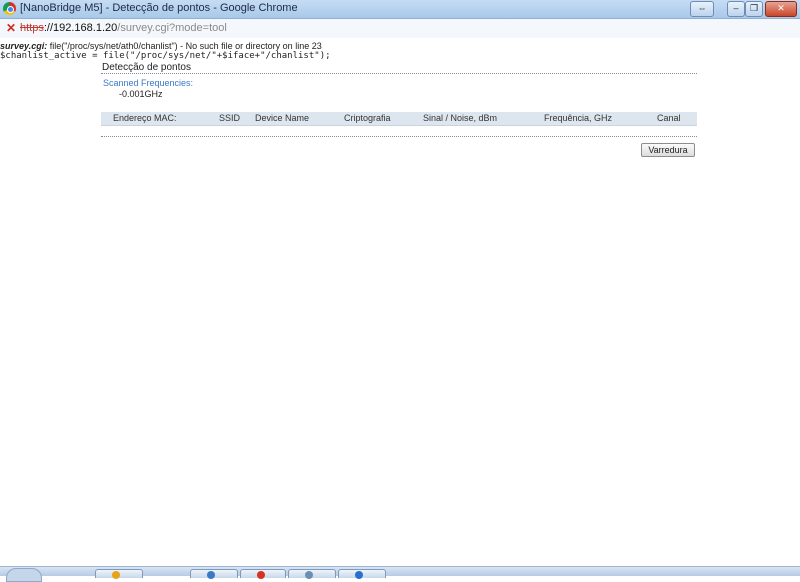  Describe the element at coordinates (148, 83) in the screenshot. I see `scanned-frequencies-label: Scanned Frequencies:` at that location.